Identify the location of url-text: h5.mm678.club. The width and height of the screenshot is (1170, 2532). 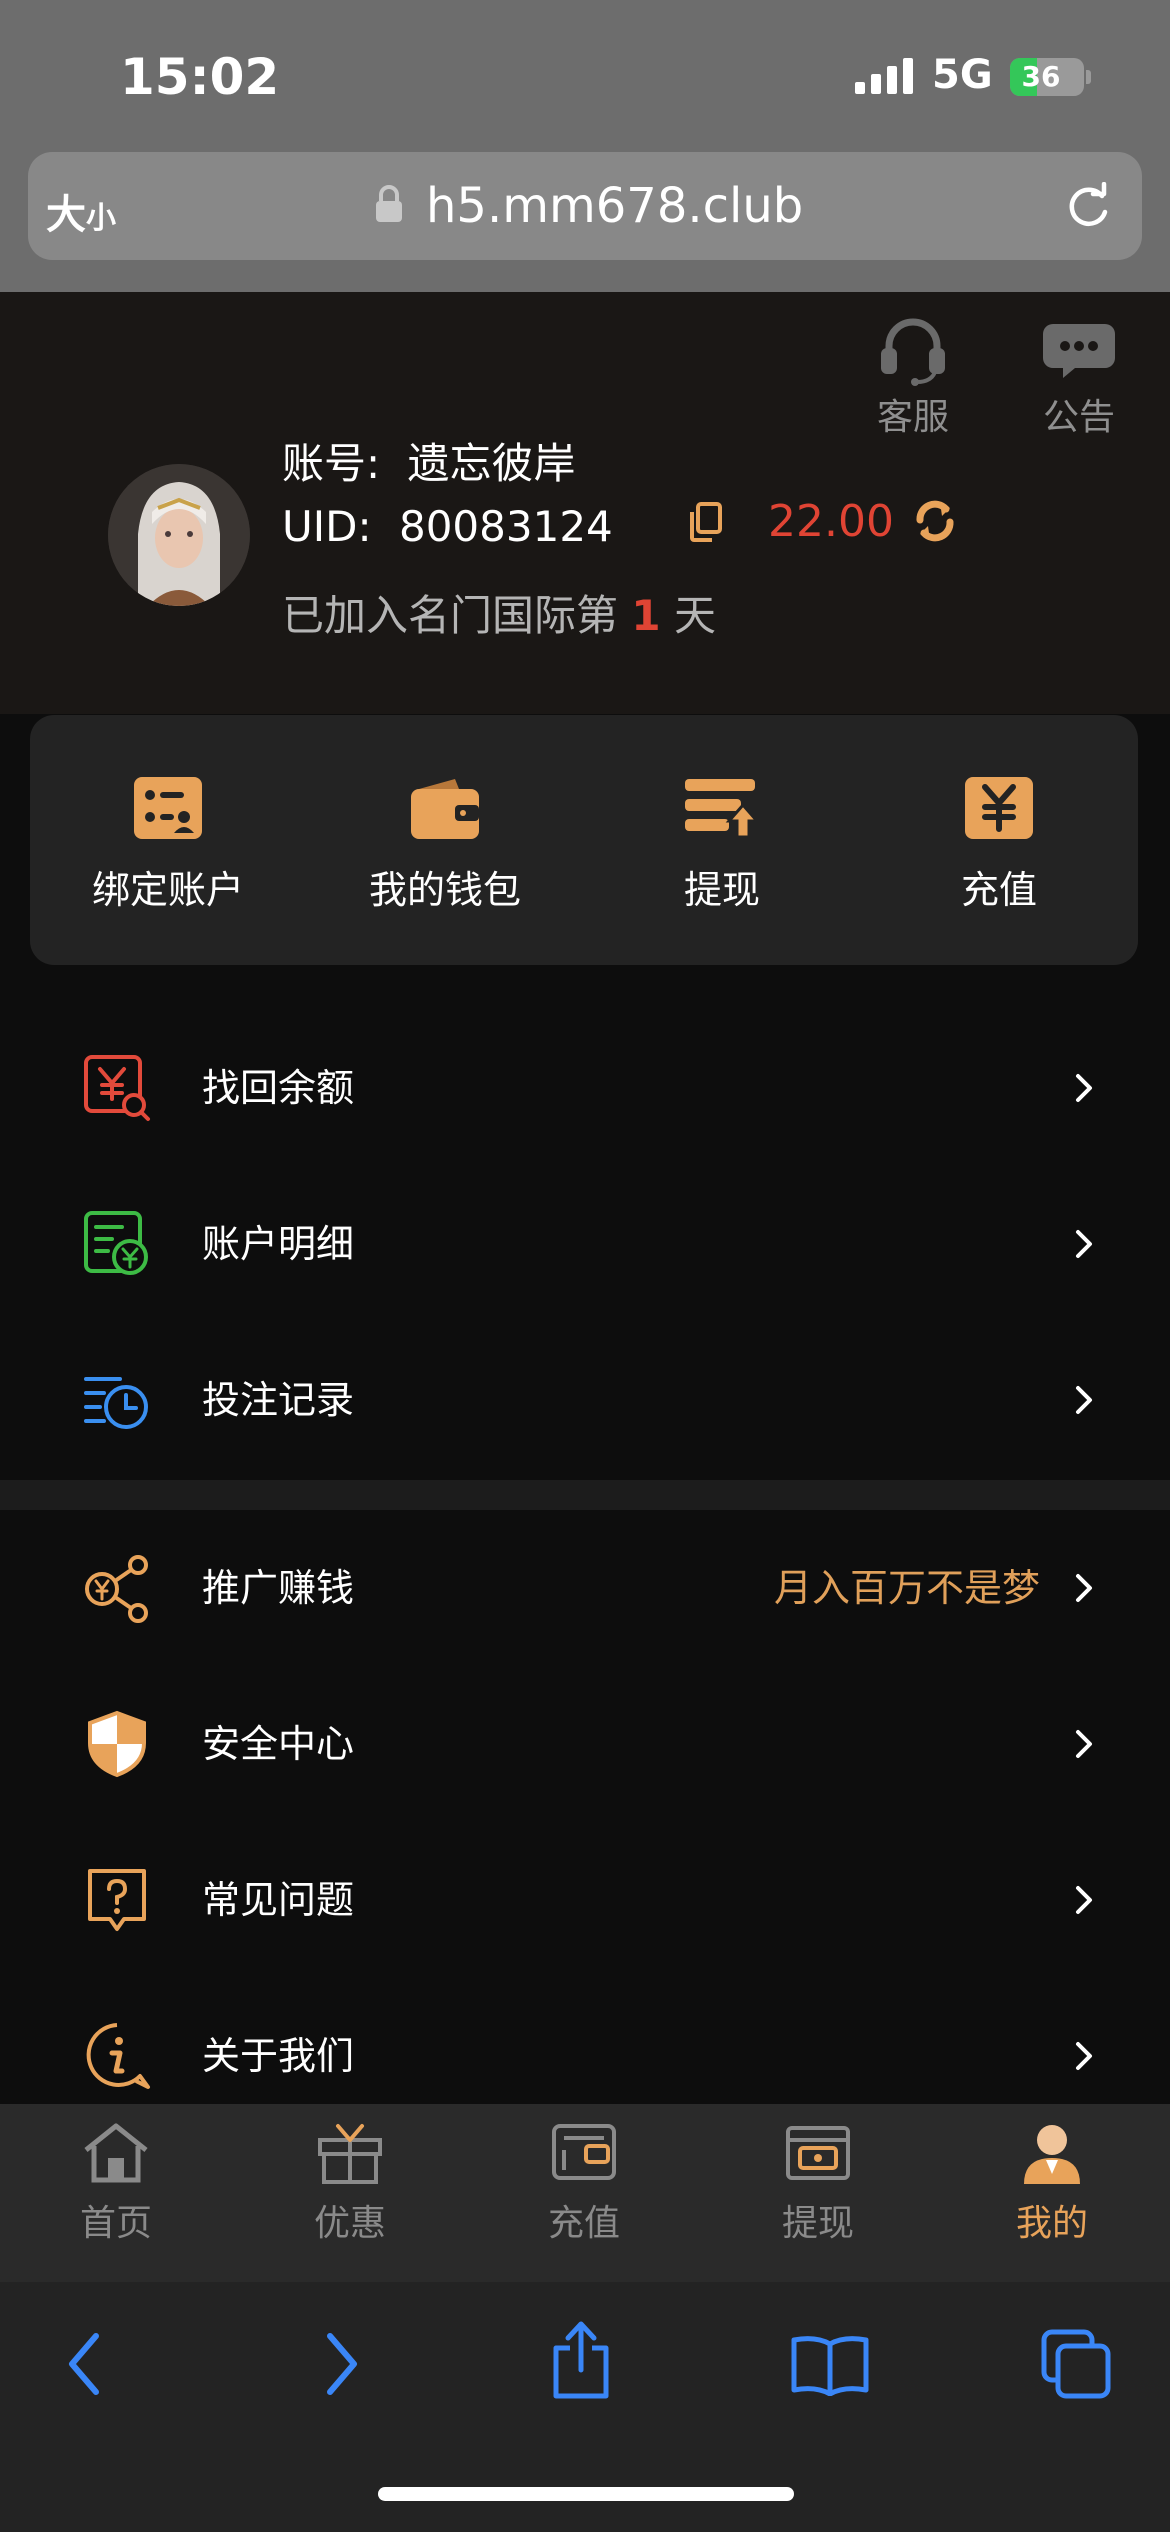
(615, 206).